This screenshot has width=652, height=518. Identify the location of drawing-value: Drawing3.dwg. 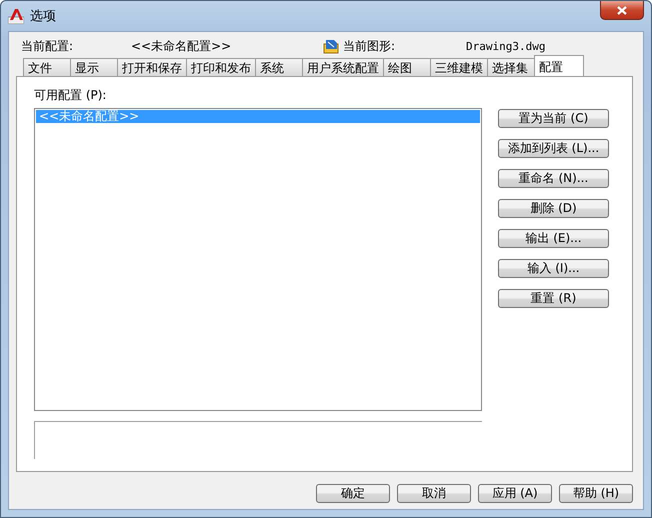
(506, 46).